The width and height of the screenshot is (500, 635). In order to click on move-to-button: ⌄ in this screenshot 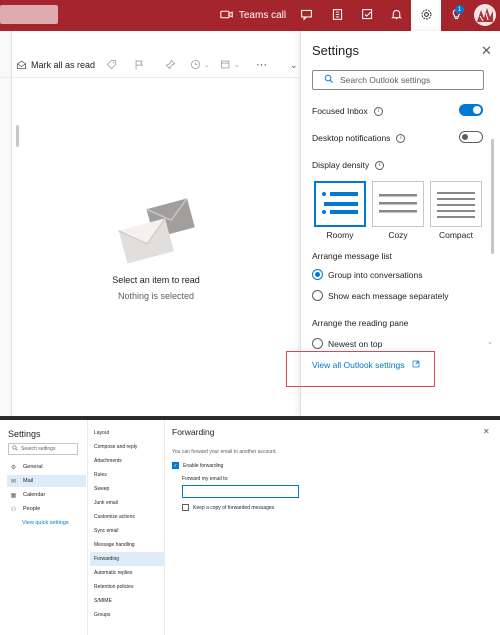, I will do `click(230, 65)`.